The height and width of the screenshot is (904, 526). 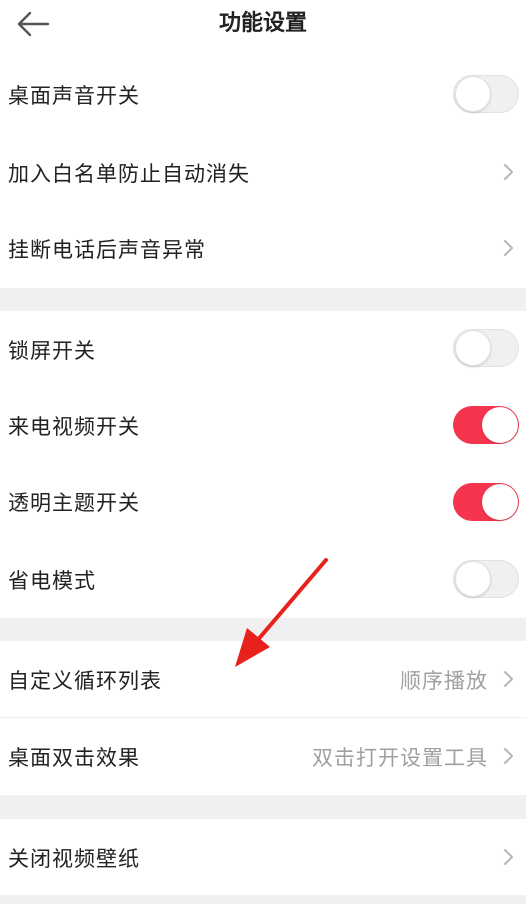 I want to click on row-hangup-sound: 挂断电话后声音异常, so click(x=263, y=249).